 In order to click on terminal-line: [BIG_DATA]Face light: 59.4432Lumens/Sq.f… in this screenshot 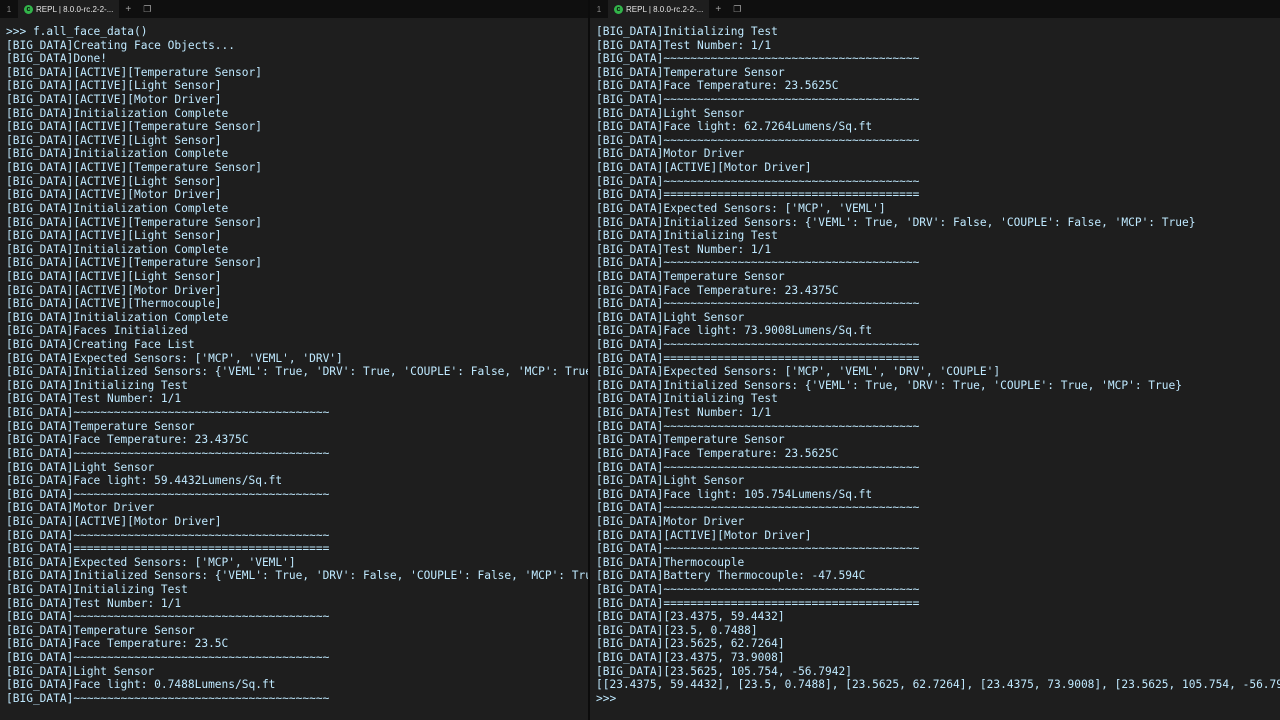, I will do `click(144, 481)`.